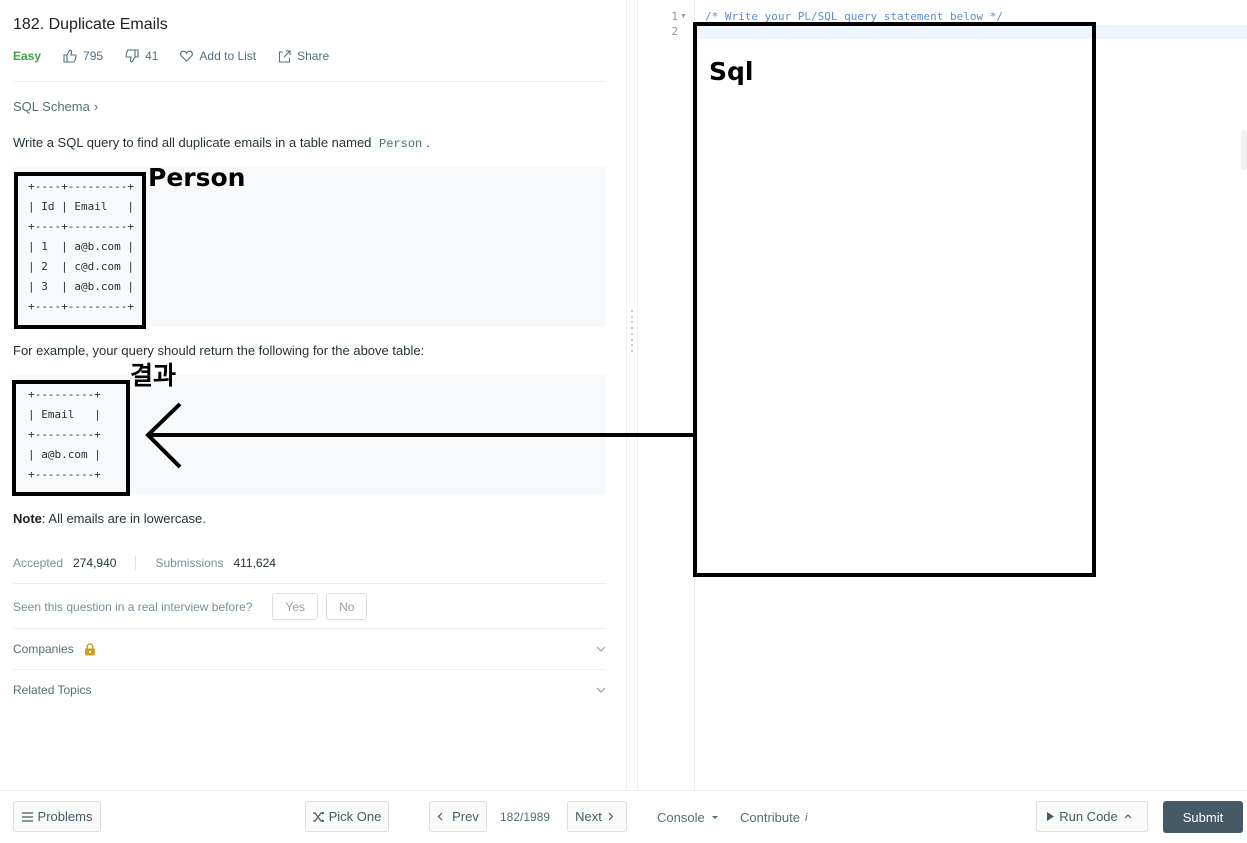  What do you see at coordinates (401, 144) in the screenshot?
I see `table-name-code: Person` at bounding box center [401, 144].